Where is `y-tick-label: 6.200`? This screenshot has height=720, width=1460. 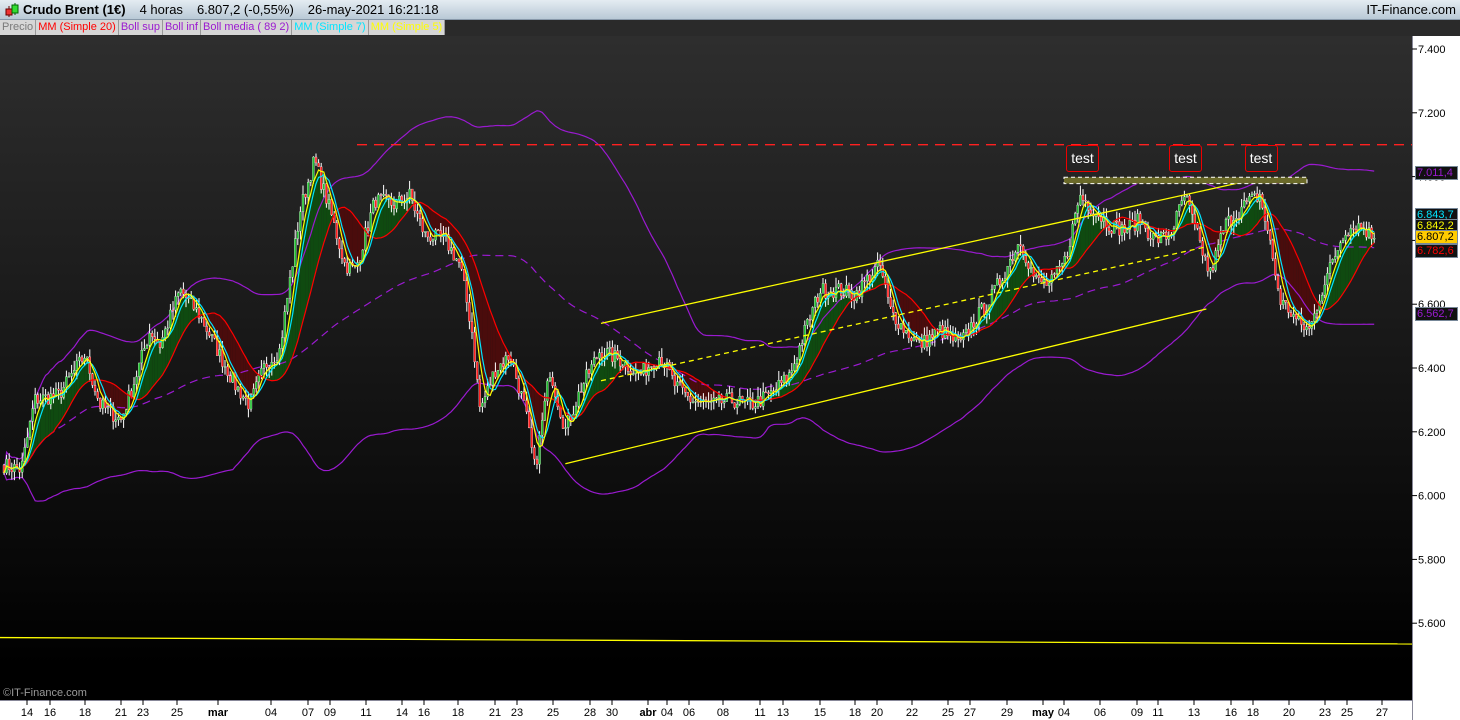
y-tick-label: 6.200 is located at coordinates (1432, 433).